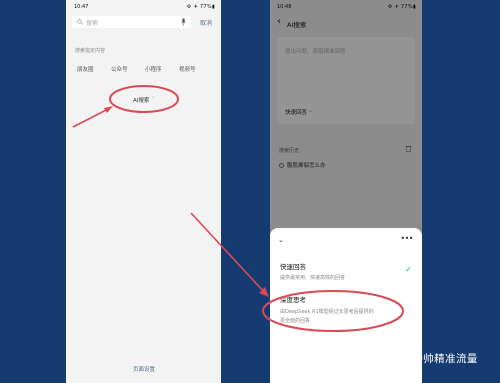 Image resolution: width=500 pixels, height=383 pixels. What do you see at coordinates (92, 23) in the screenshot?
I see `search-placeholder: 搜索` at bounding box center [92, 23].